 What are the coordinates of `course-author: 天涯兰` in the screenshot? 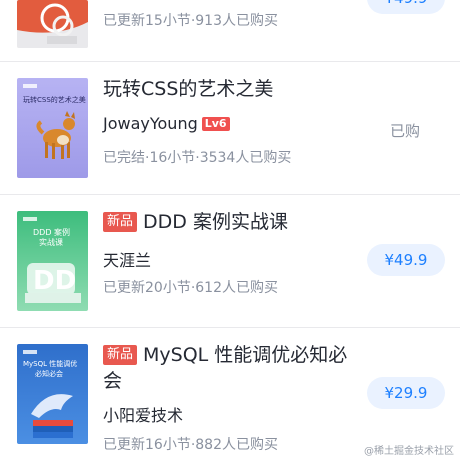 It's located at (127, 259).